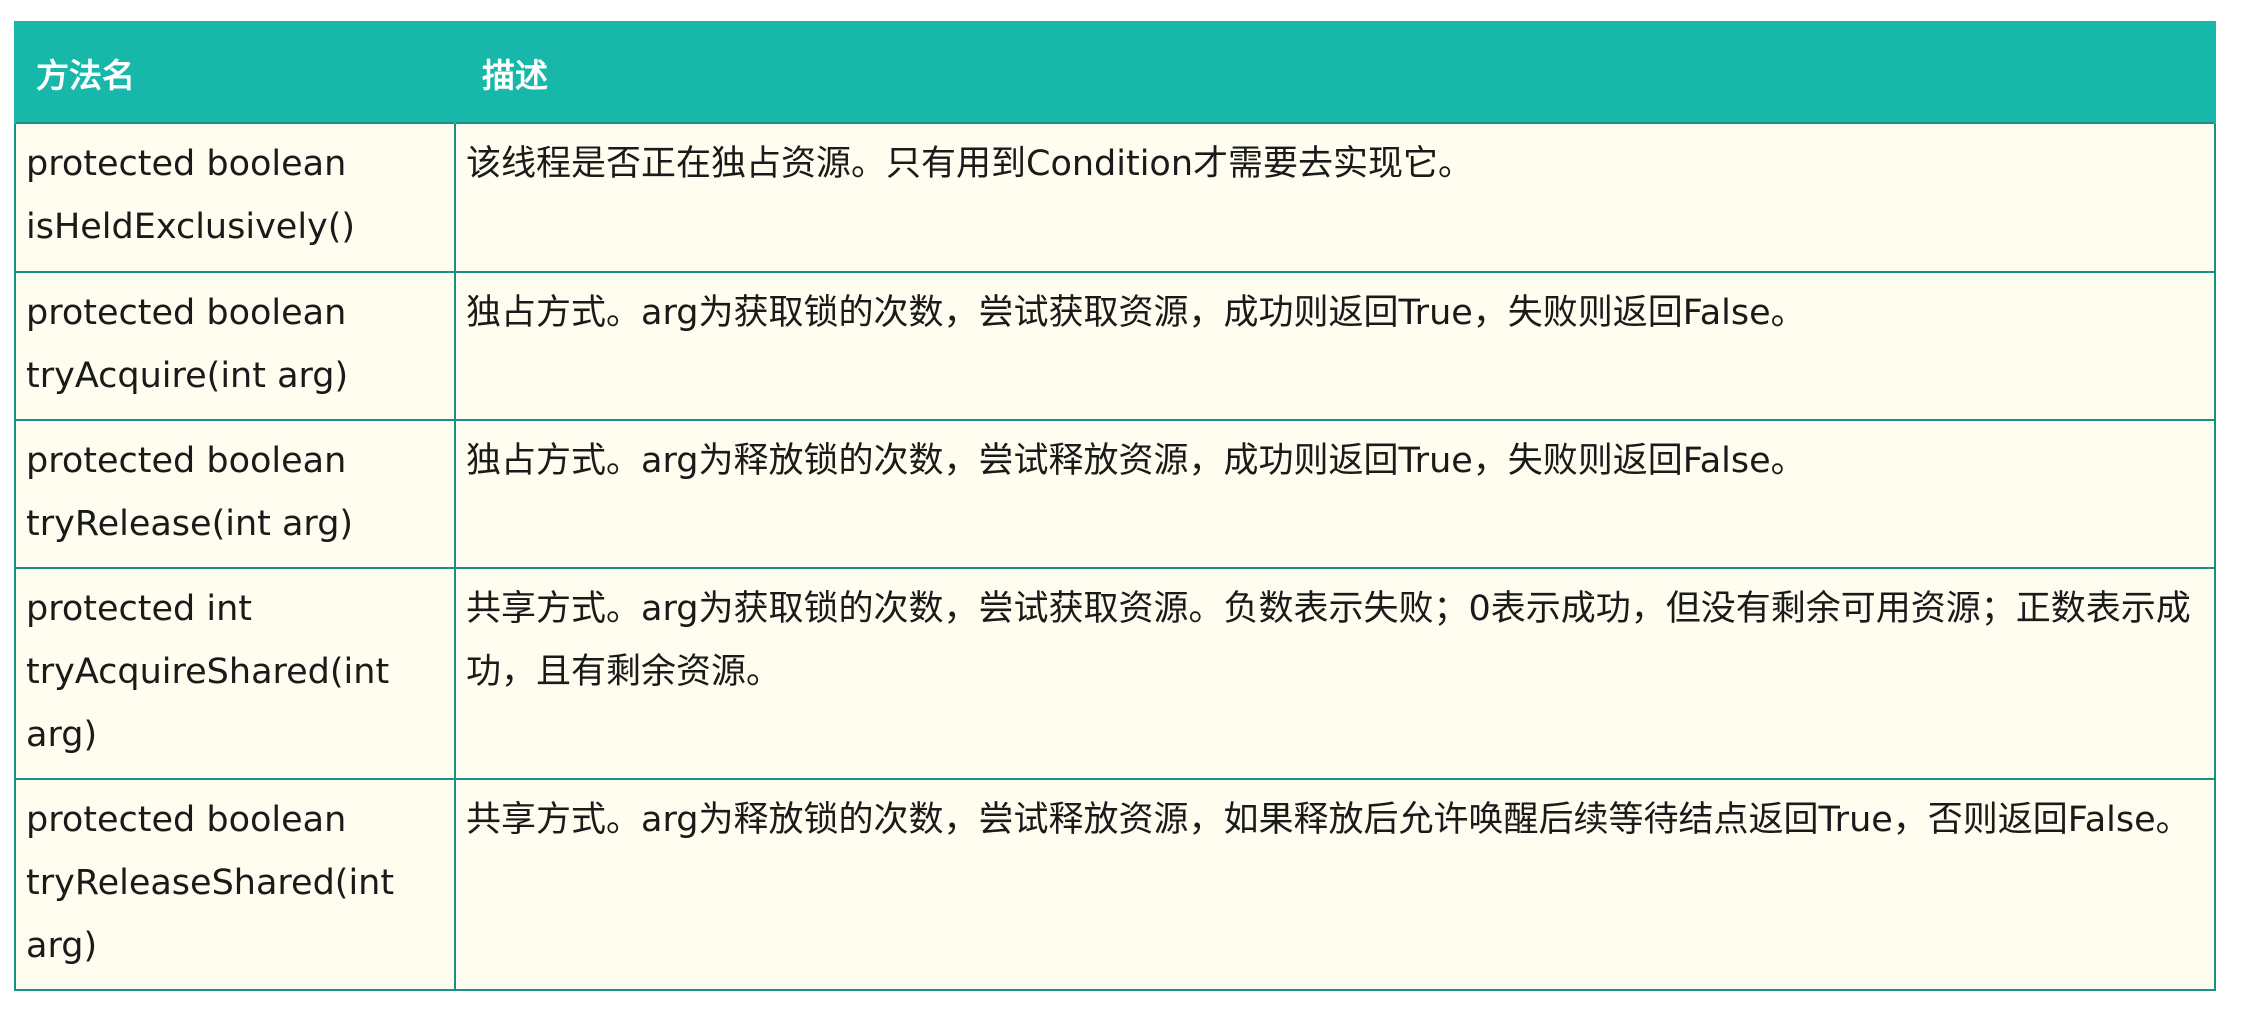  I want to click on description-line: 该线程是否正在独占资源。只有用到Condition才需要去实现它。, so click(970, 164).